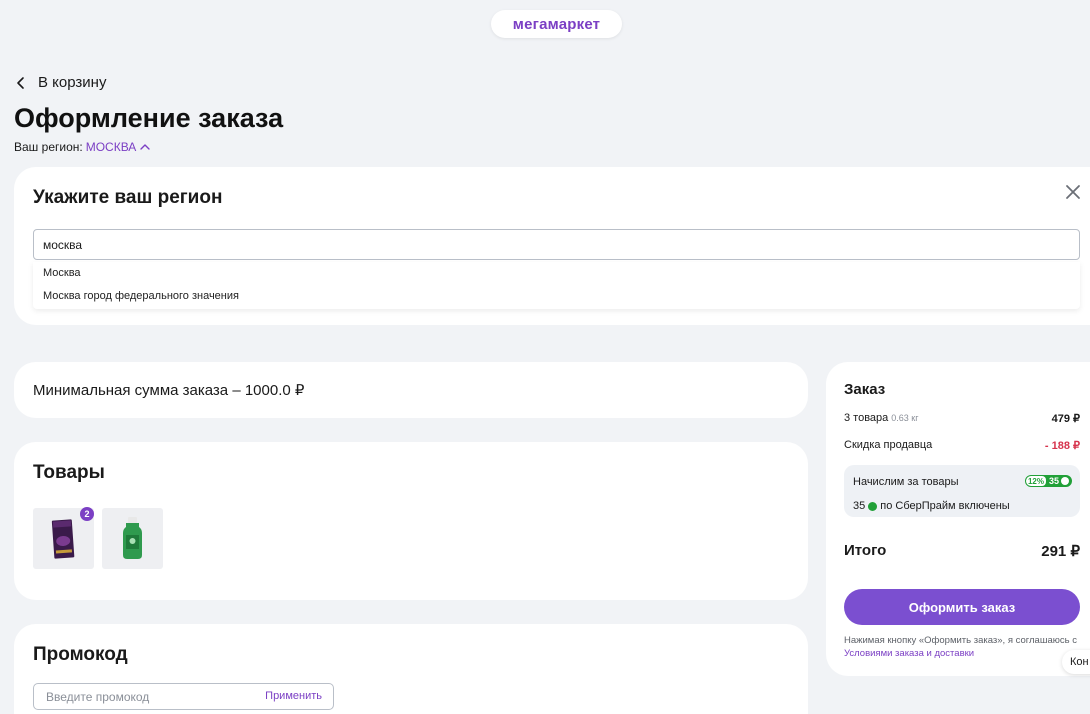  I want to click on region-line: Ваш регион: МОСКВА, so click(82, 147).